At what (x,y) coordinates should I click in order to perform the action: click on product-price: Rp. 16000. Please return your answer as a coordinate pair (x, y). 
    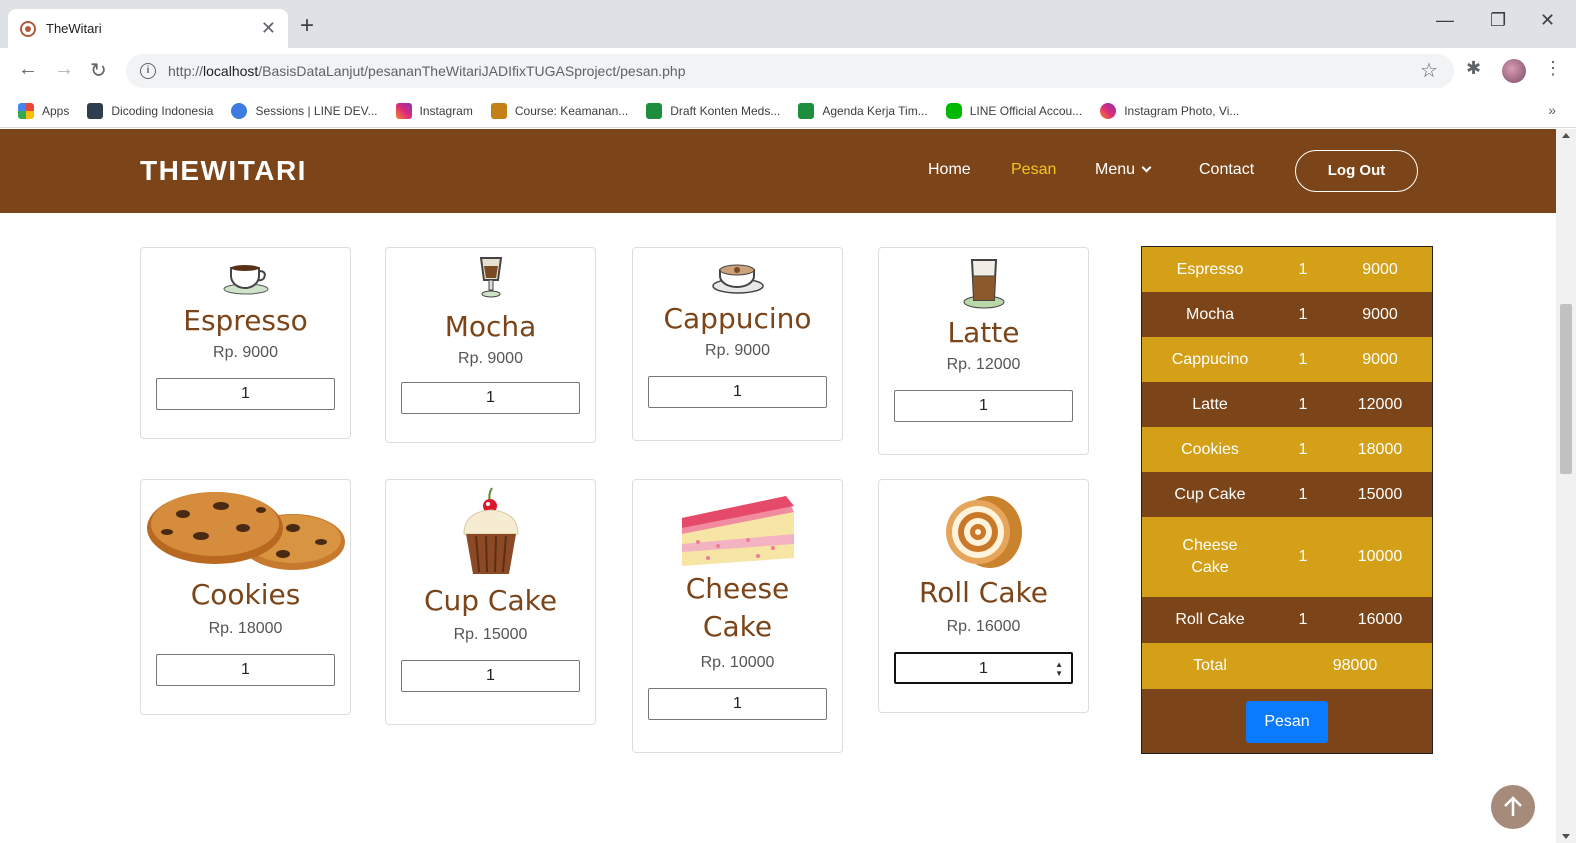
    Looking at the image, I should click on (983, 626).